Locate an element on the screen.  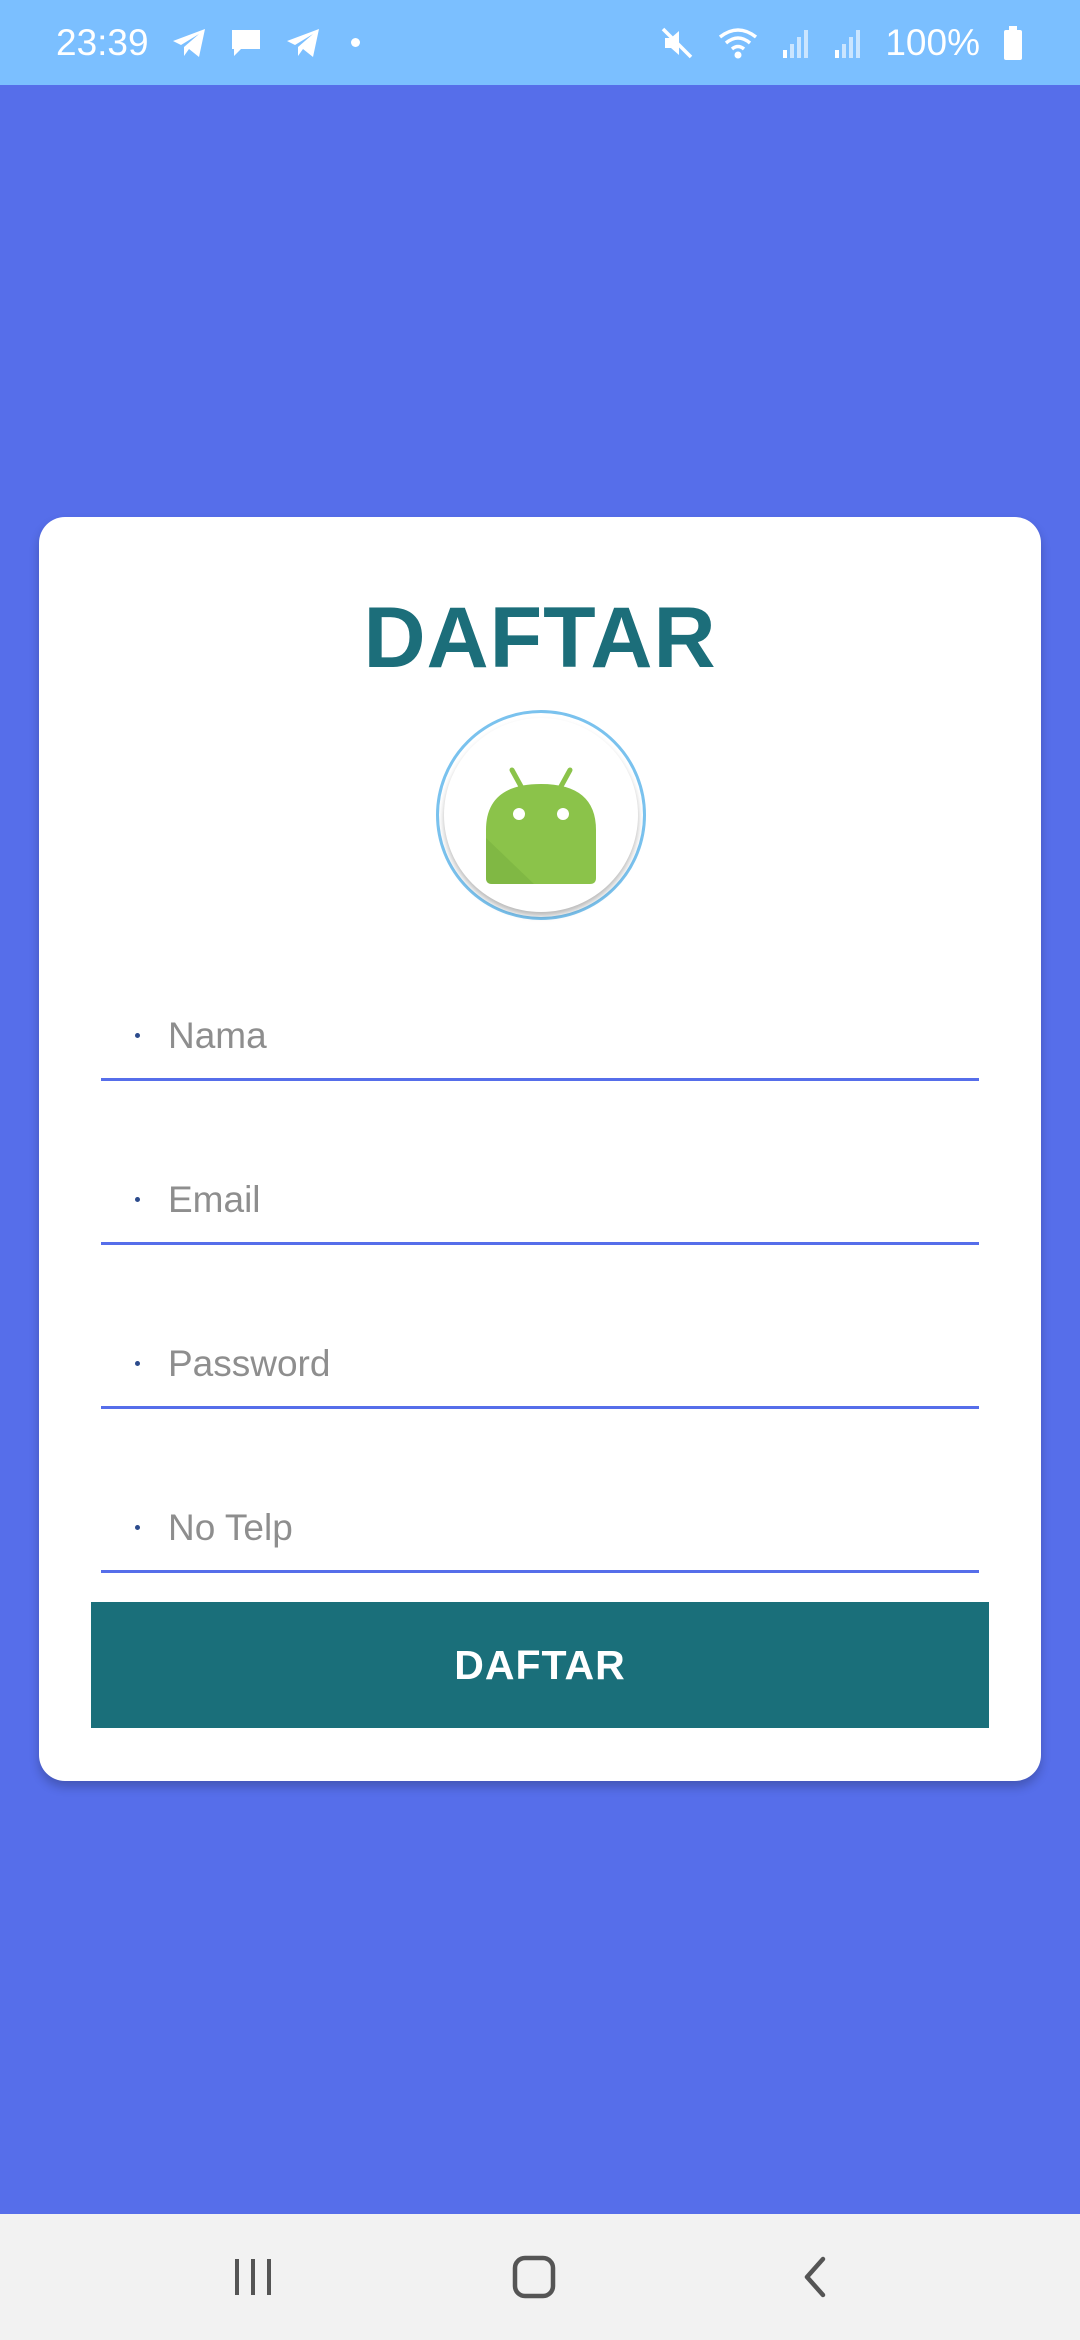
phone-input is located at coordinates (558, 1527).